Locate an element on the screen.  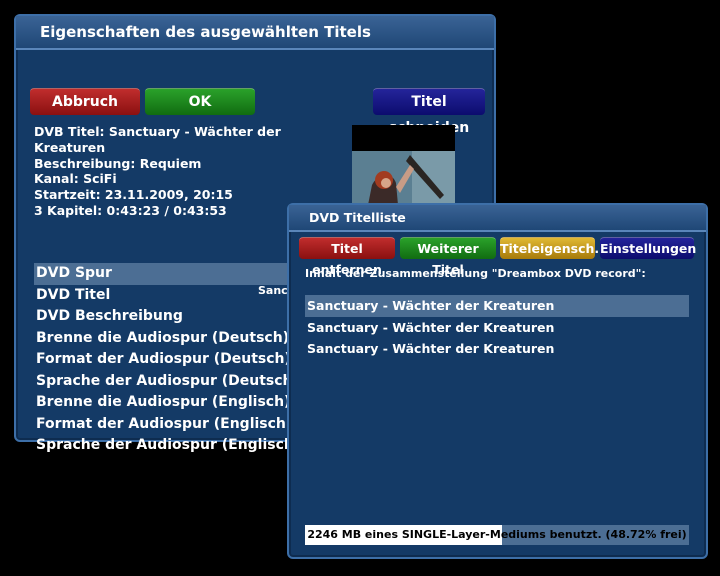
info-line: DVB Titel: Sanctuary - Wächter der is located at coordinates (157, 131).